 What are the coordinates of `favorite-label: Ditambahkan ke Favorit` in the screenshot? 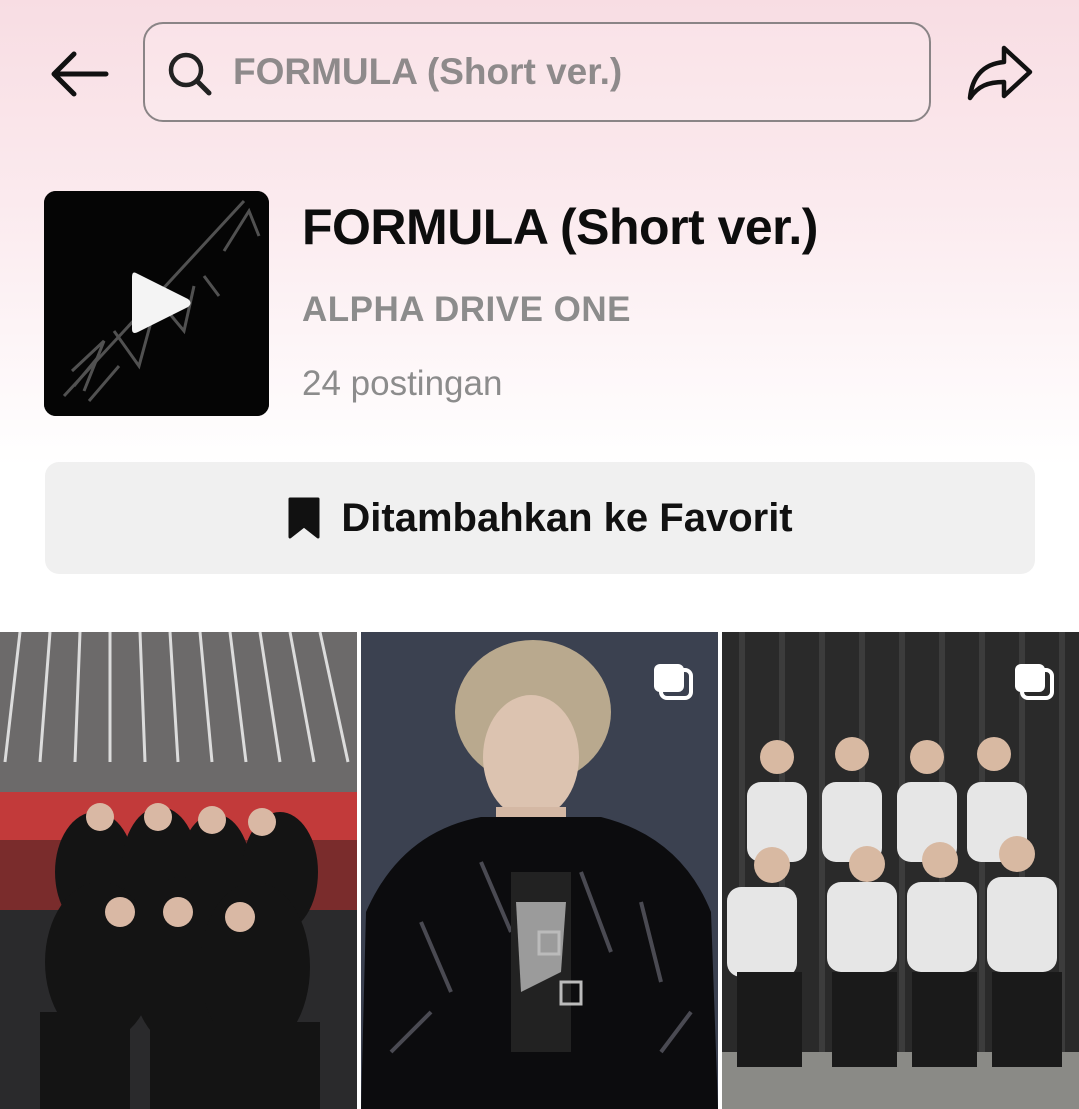 It's located at (567, 517).